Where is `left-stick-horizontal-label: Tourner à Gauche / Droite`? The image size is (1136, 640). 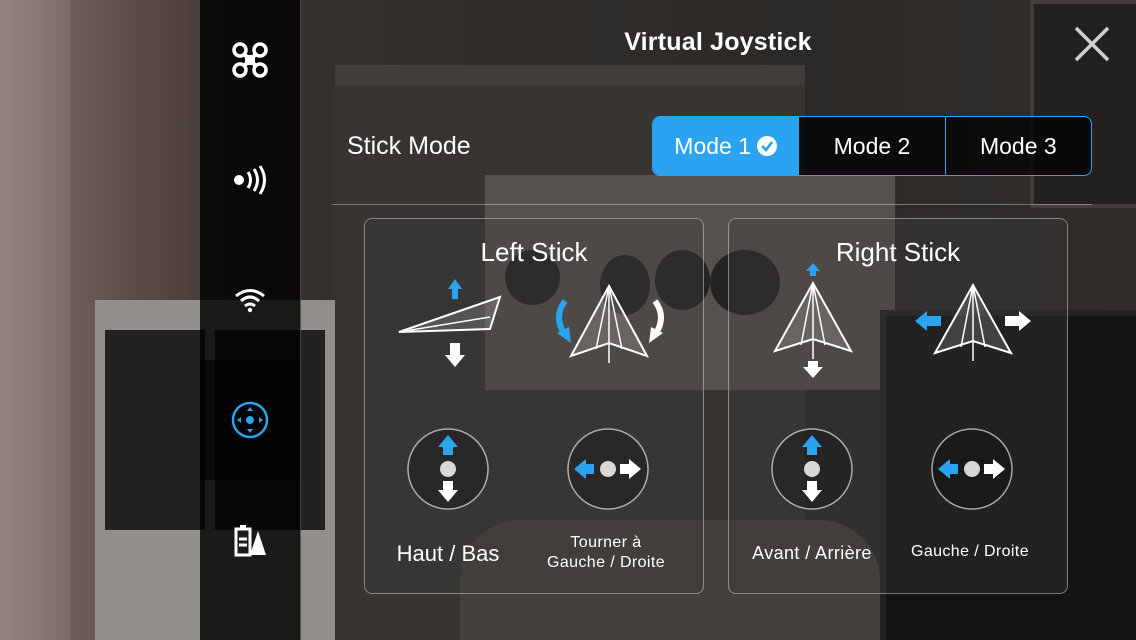
left-stick-horizontal-label: Tourner à Gauche / Droite is located at coordinates (606, 553).